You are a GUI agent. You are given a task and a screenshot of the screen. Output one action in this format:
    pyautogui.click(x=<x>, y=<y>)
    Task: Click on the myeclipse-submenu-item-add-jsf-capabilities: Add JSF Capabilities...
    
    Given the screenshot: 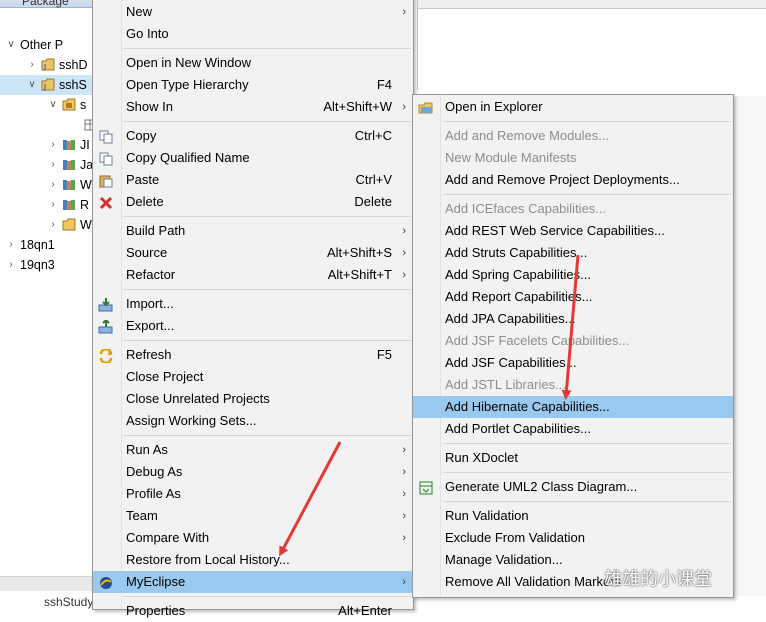 What is the action you would take?
    pyautogui.click(x=573, y=363)
    